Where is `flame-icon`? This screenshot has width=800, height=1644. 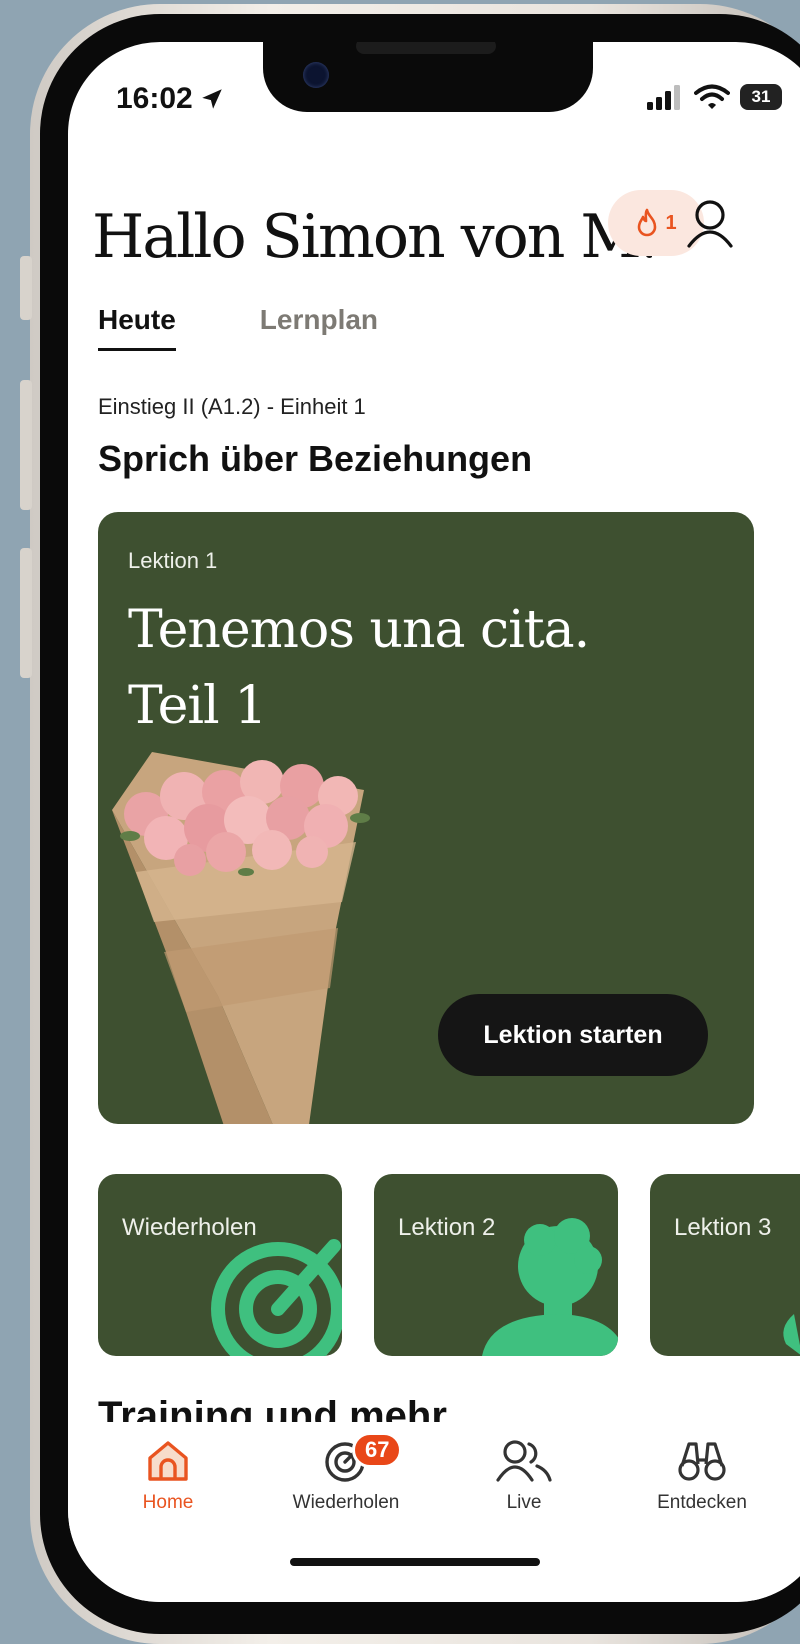
flame-icon is located at coordinates (647, 222).